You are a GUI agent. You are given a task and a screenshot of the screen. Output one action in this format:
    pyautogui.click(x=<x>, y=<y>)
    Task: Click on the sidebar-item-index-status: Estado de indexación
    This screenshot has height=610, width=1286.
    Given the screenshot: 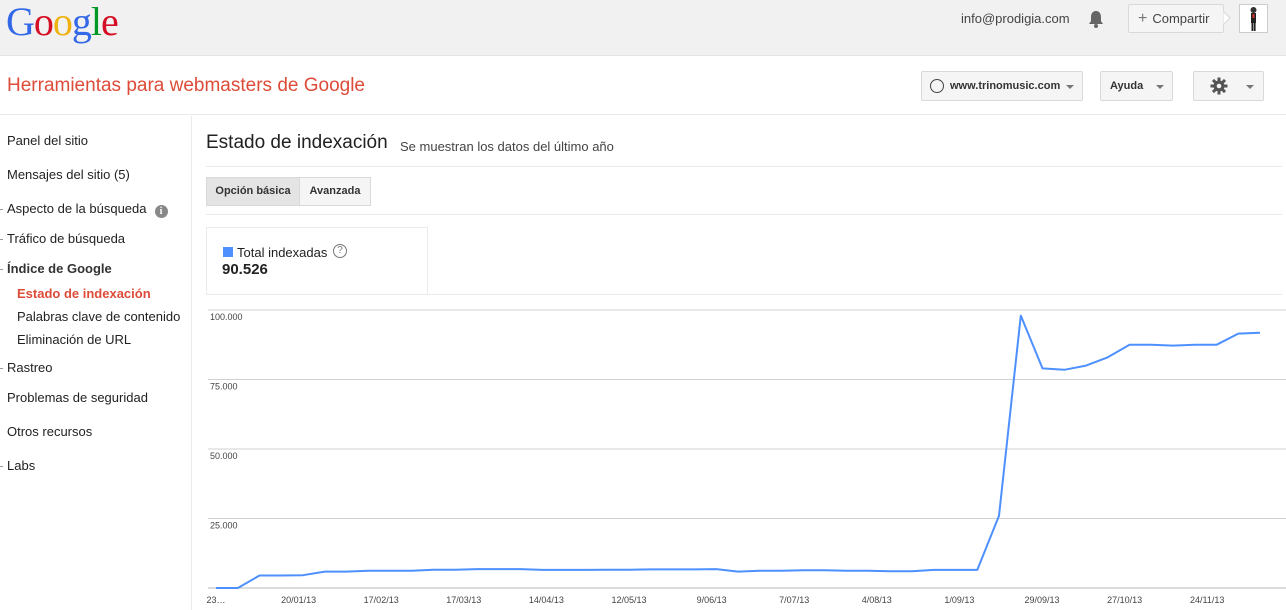 What is the action you would take?
    pyautogui.click(x=84, y=293)
    